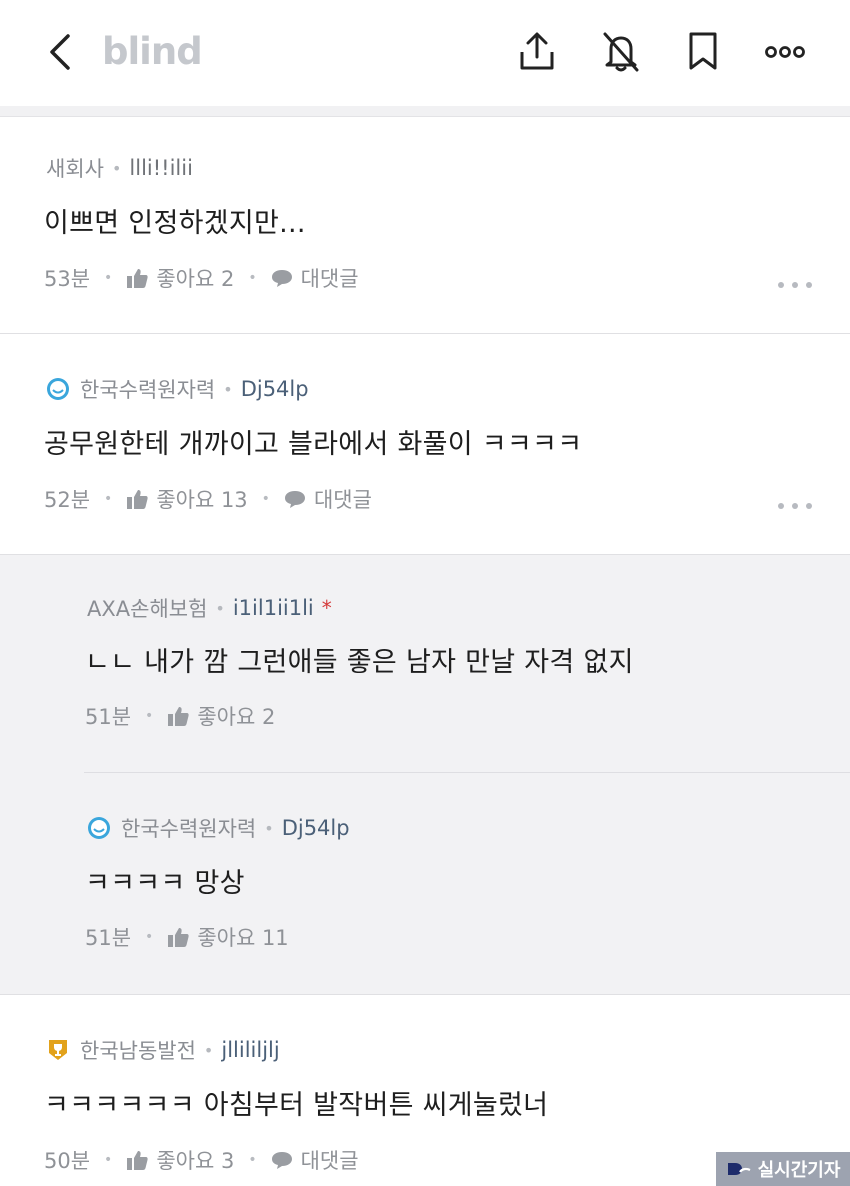  I want to click on back-arrow-icon, so click(61, 52).